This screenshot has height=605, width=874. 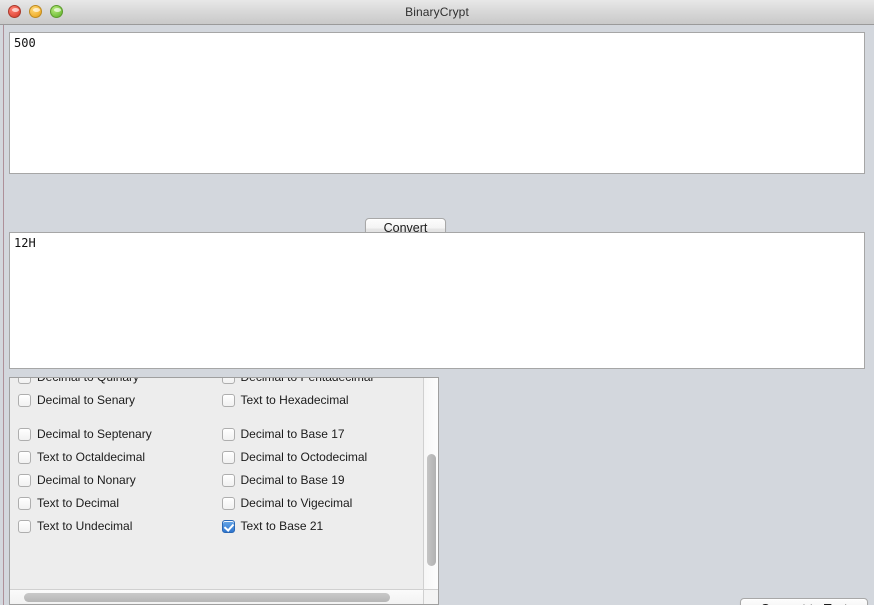 I want to click on checkbox-label: Text to Decimal, so click(x=78, y=503).